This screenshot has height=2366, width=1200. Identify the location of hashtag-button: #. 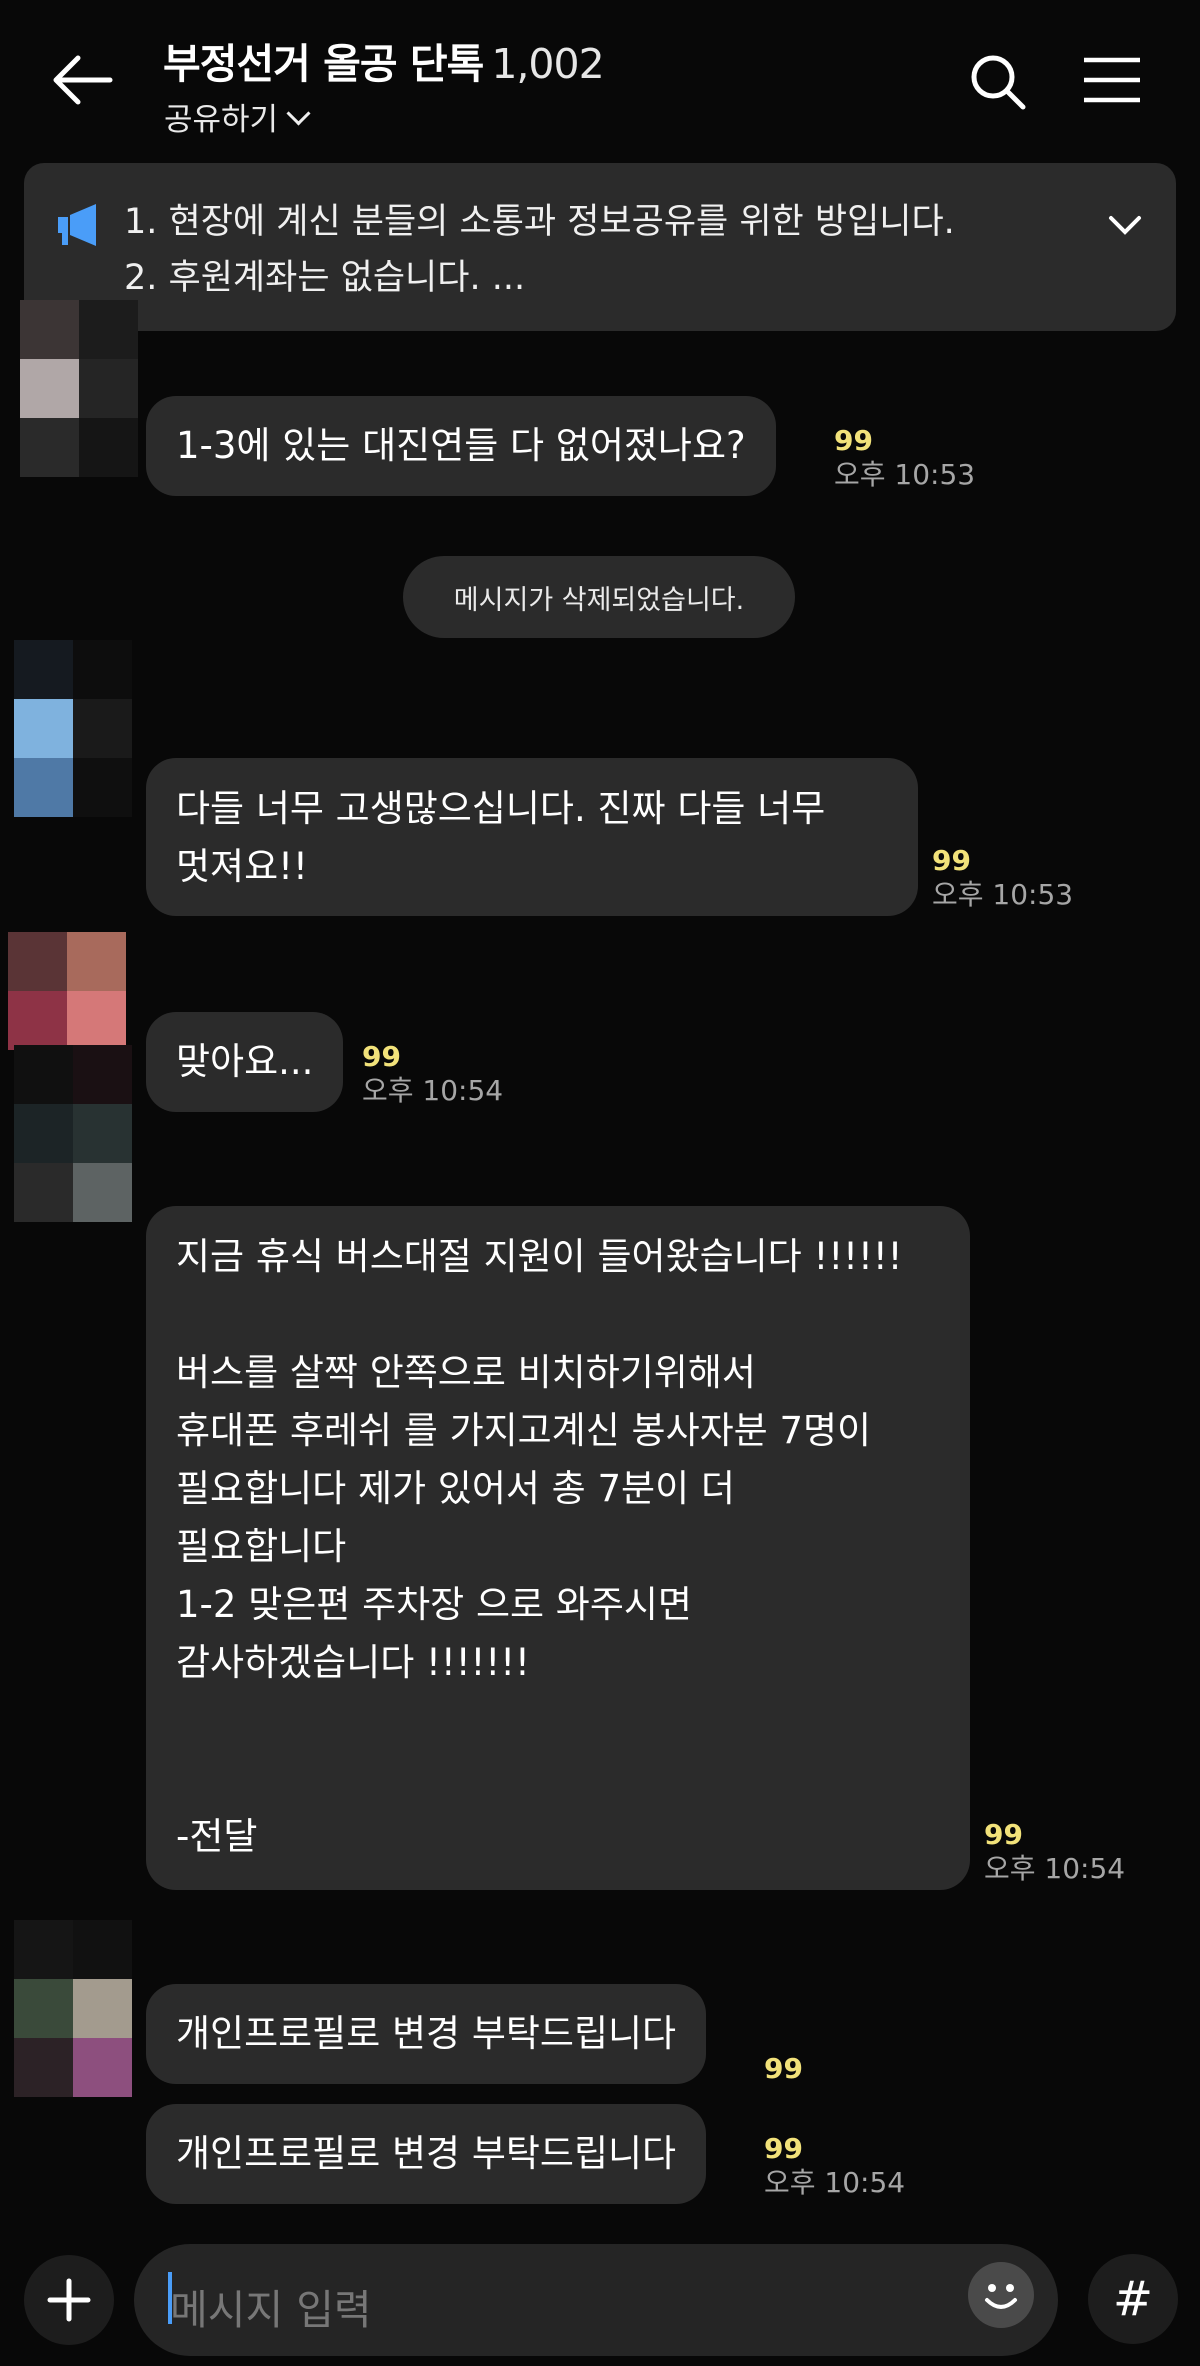
(1133, 2299).